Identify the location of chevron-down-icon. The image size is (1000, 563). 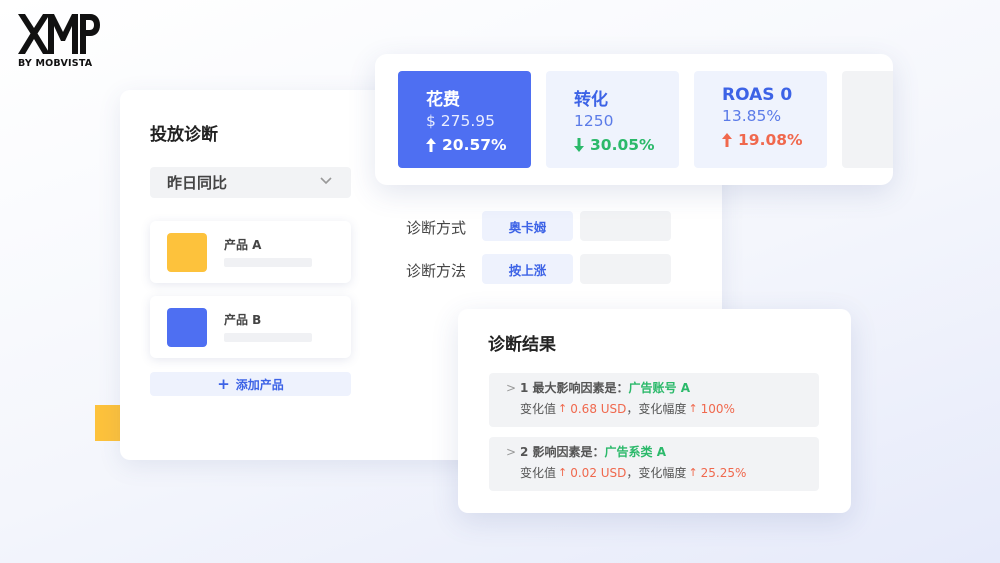
(326, 181).